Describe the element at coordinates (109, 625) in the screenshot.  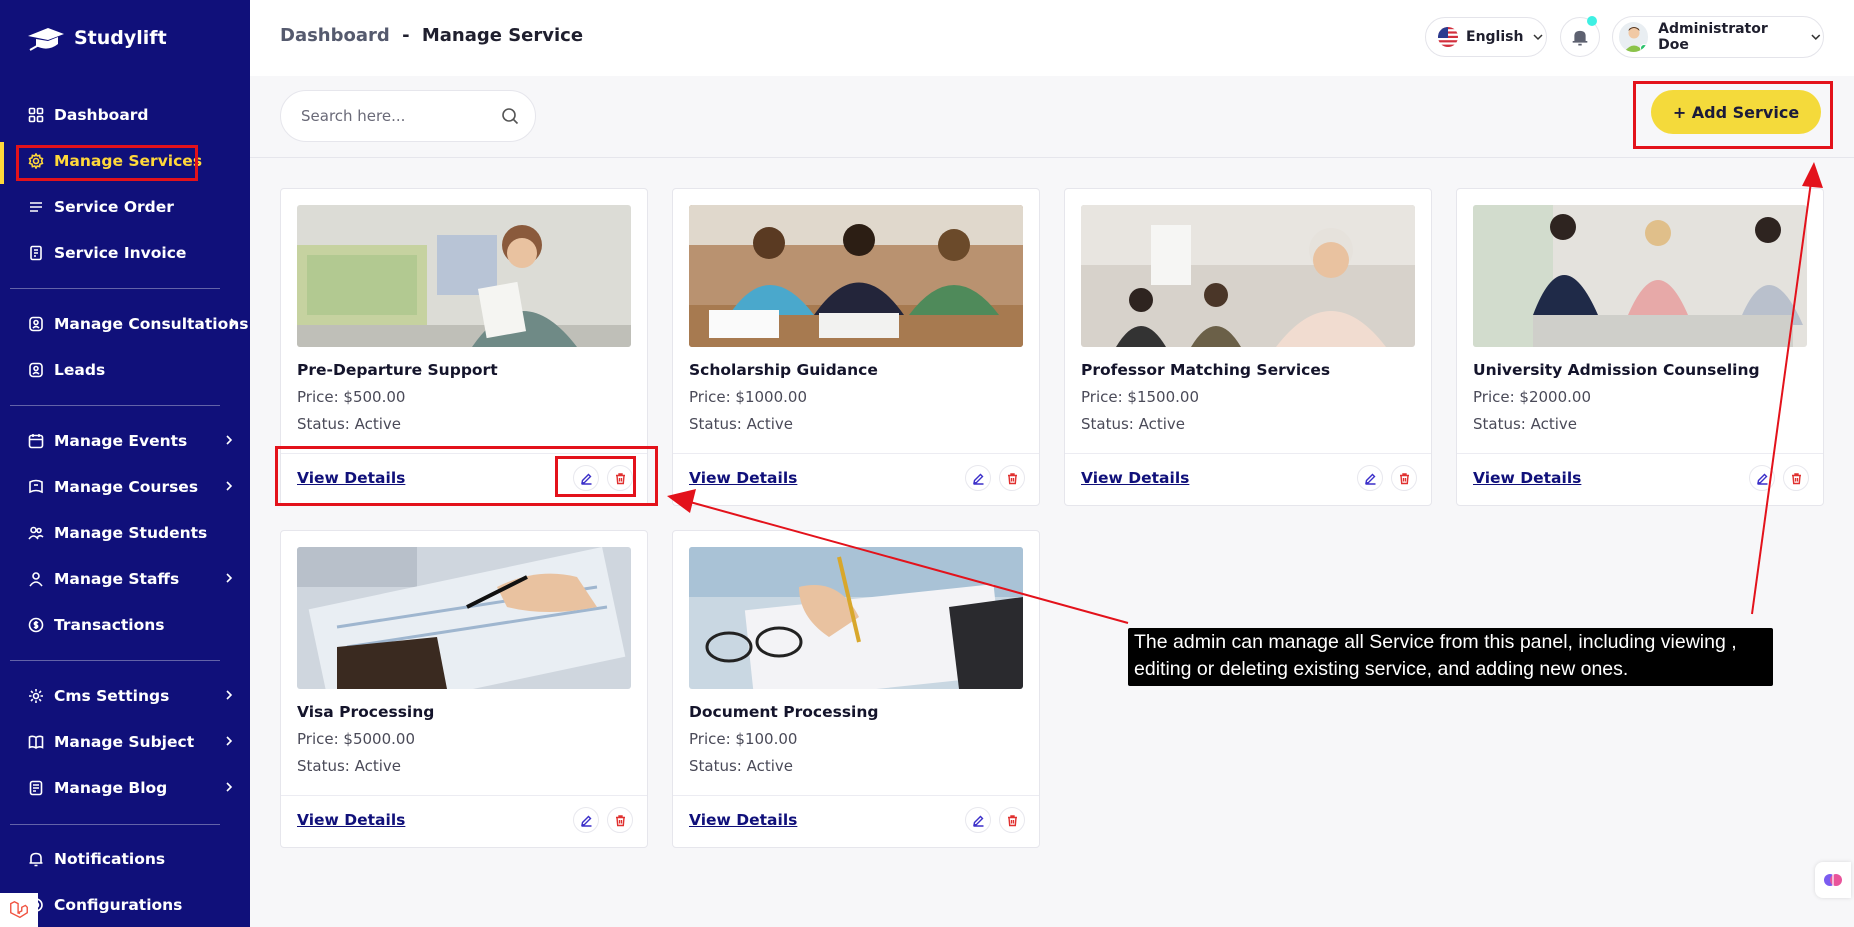
I see `sidebar-item-label: Transactions` at that location.